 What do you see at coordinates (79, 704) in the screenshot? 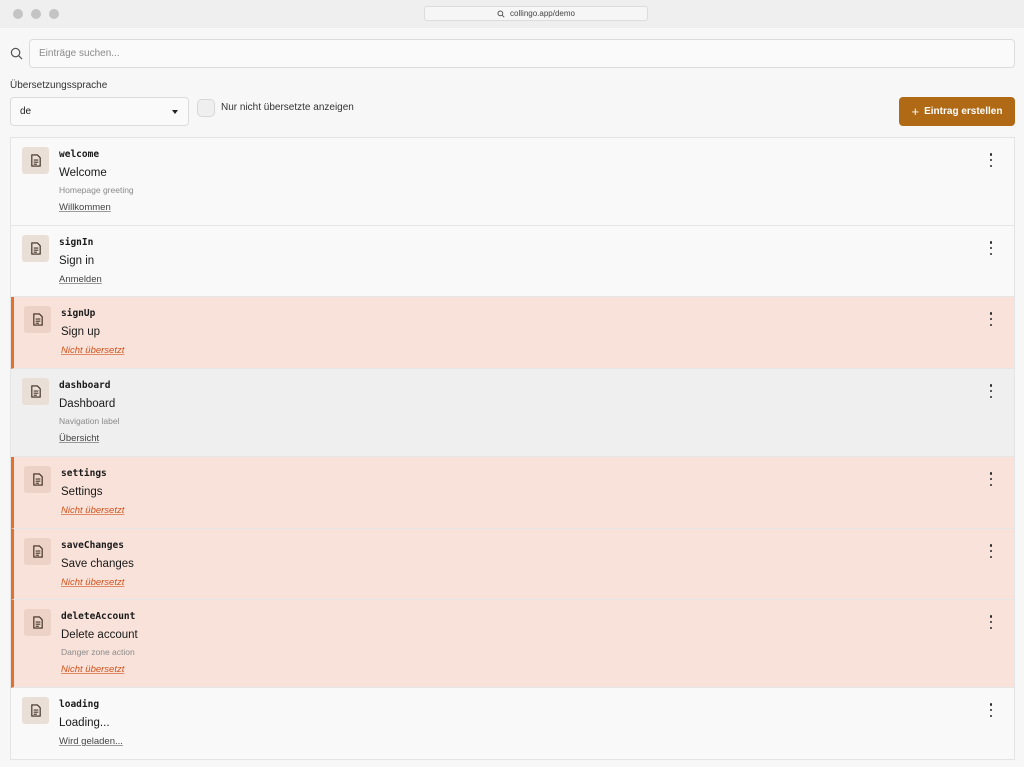
I see `entry-key: loading` at bounding box center [79, 704].